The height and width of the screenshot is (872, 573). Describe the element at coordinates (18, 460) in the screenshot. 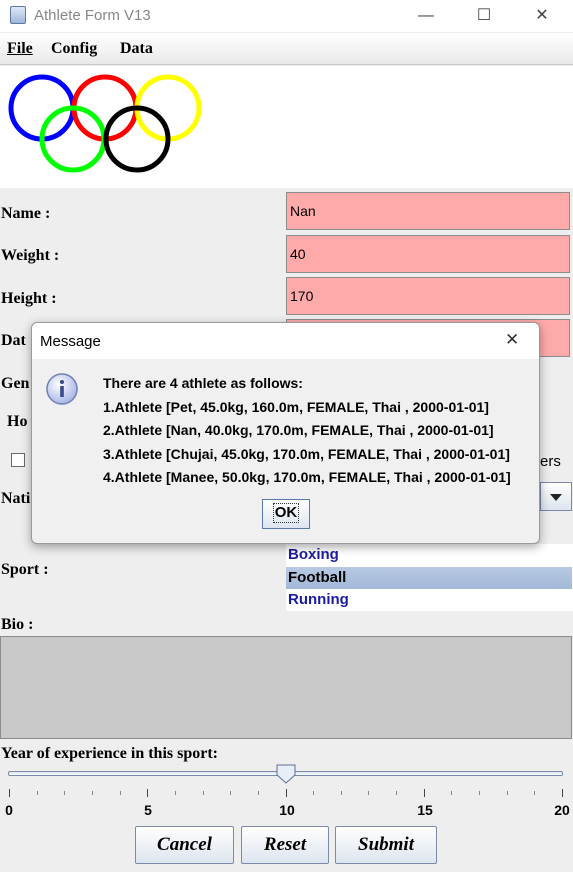

I see `hobby-checkbox` at that location.